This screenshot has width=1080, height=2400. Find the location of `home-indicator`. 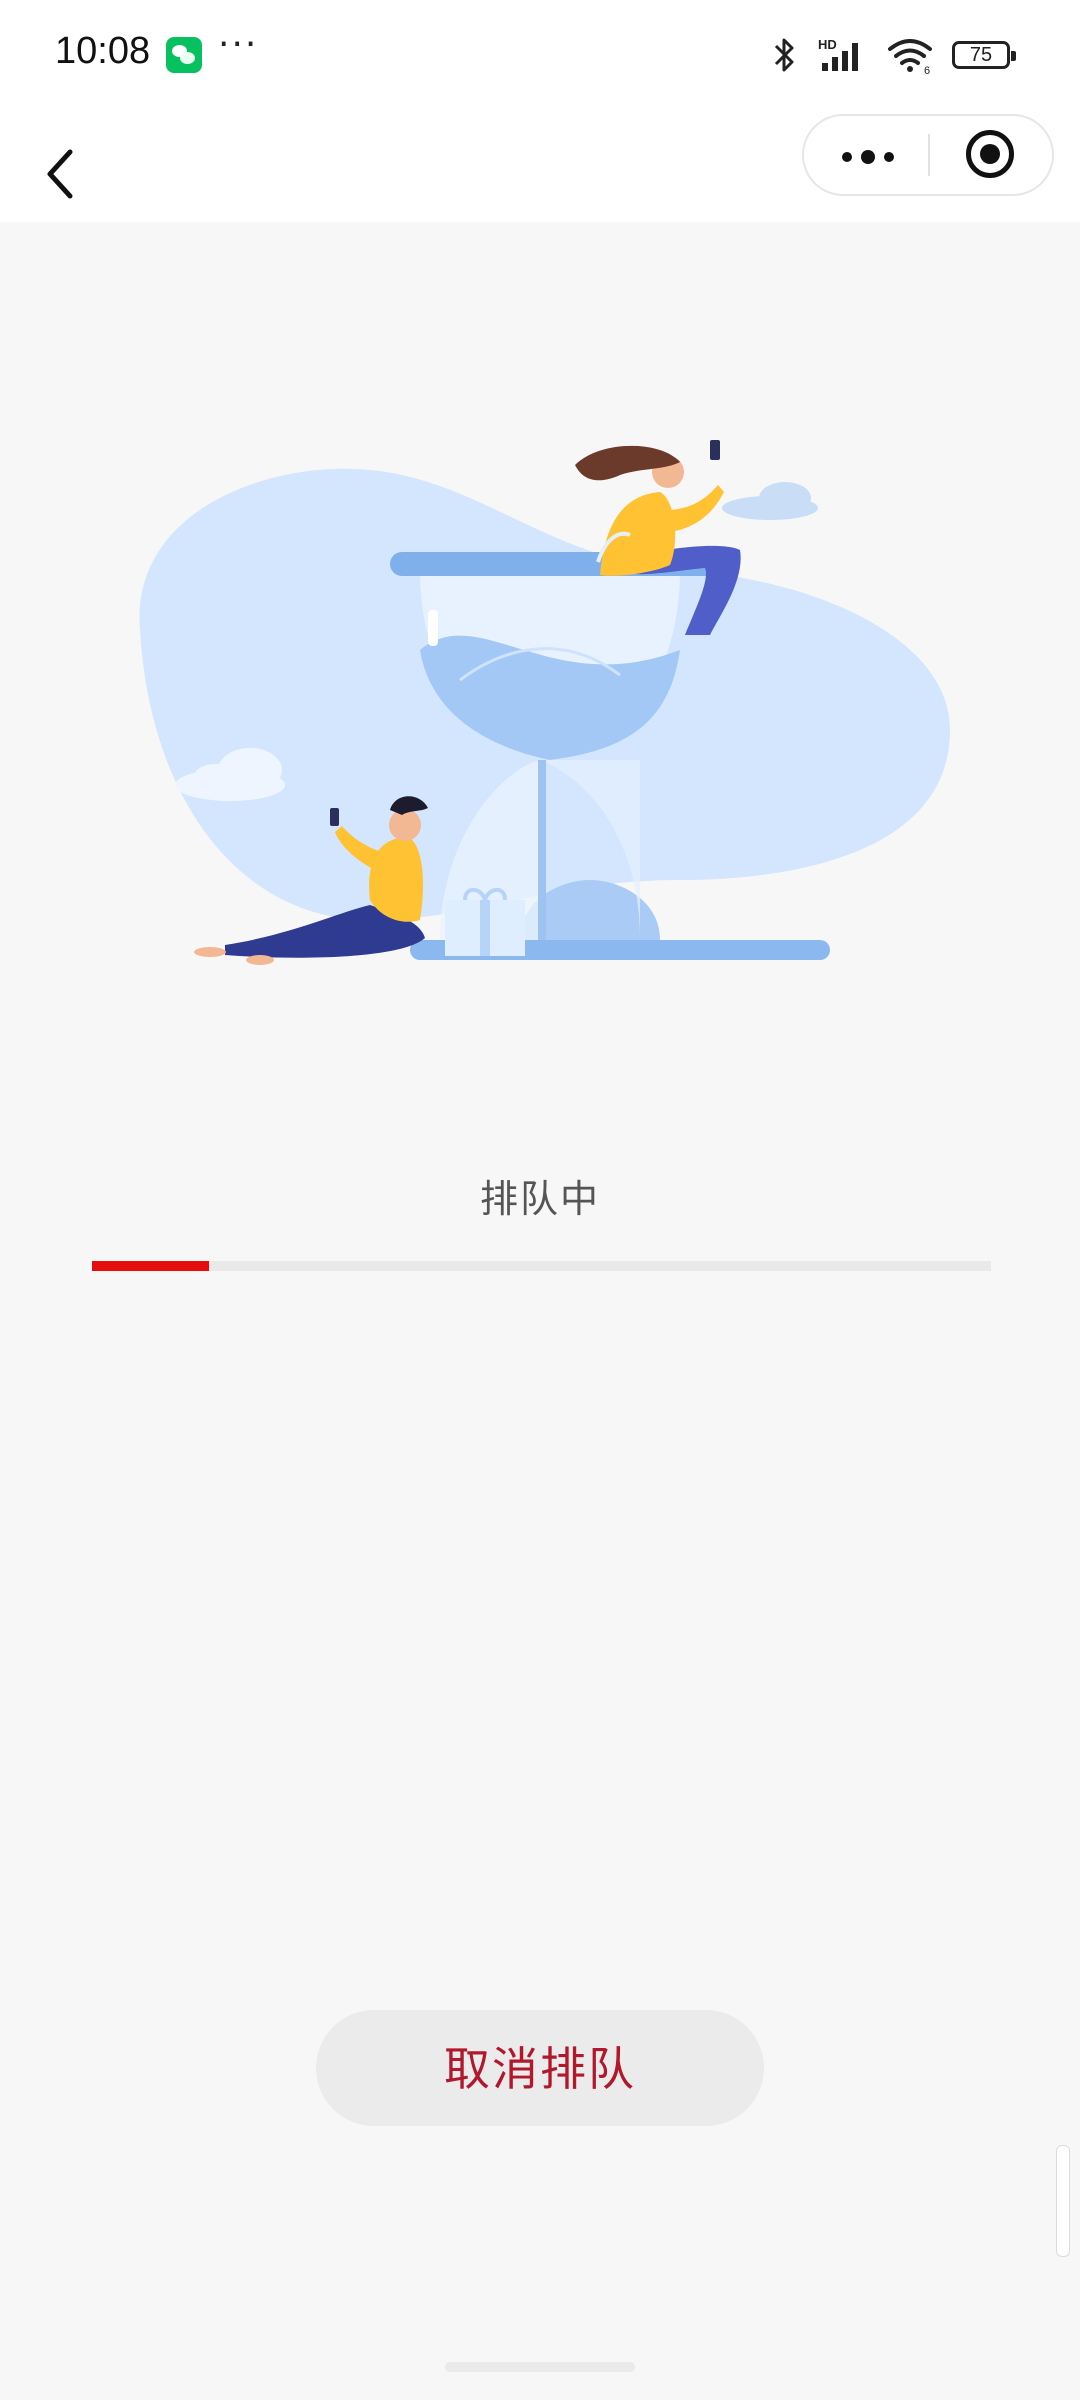

home-indicator is located at coordinates (540, 2367).